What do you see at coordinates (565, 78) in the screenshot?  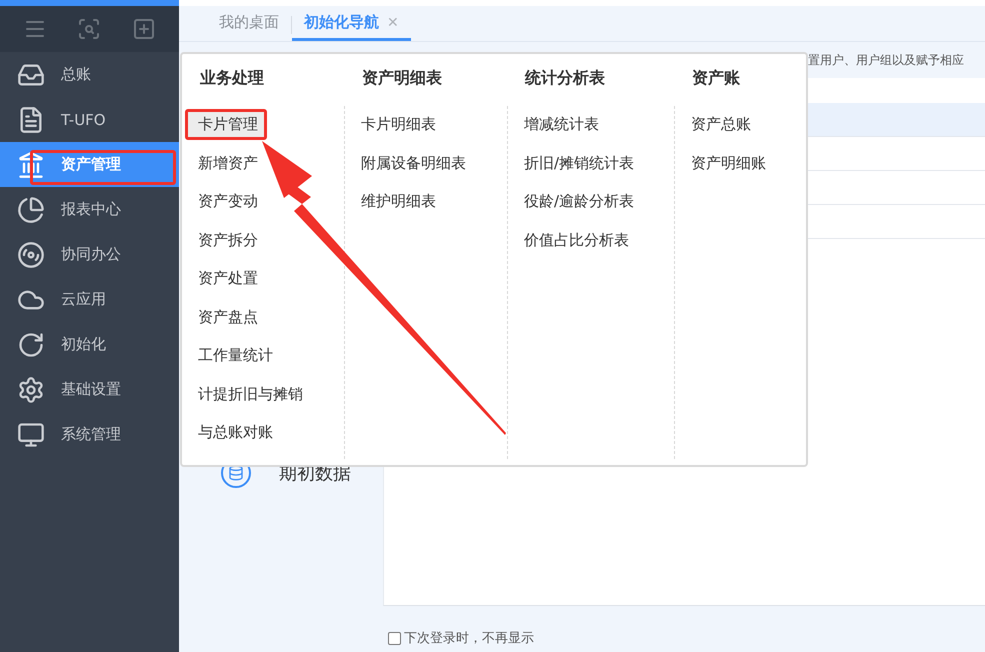 I see `menu-column-title: 统计分析表` at bounding box center [565, 78].